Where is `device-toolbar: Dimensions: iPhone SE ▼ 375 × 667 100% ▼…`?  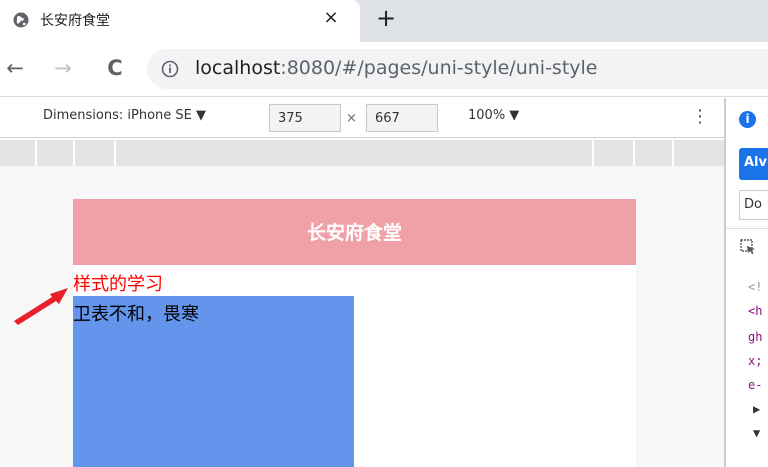 device-toolbar: Dimensions: iPhone SE ▼ 375 × 667 100% ▼… is located at coordinates (363, 118).